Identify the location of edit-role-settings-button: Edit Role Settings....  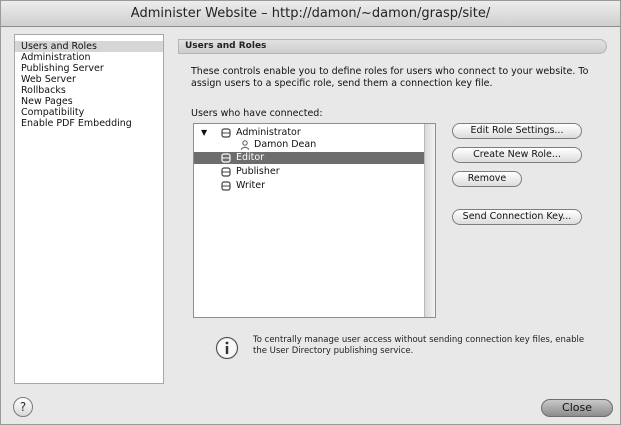
(517, 131).